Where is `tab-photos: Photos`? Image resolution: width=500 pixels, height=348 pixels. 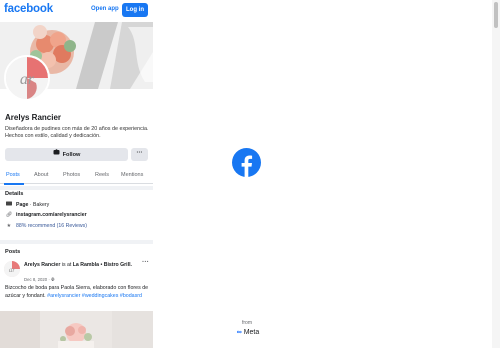
tab-photos: Photos is located at coordinates (71, 175).